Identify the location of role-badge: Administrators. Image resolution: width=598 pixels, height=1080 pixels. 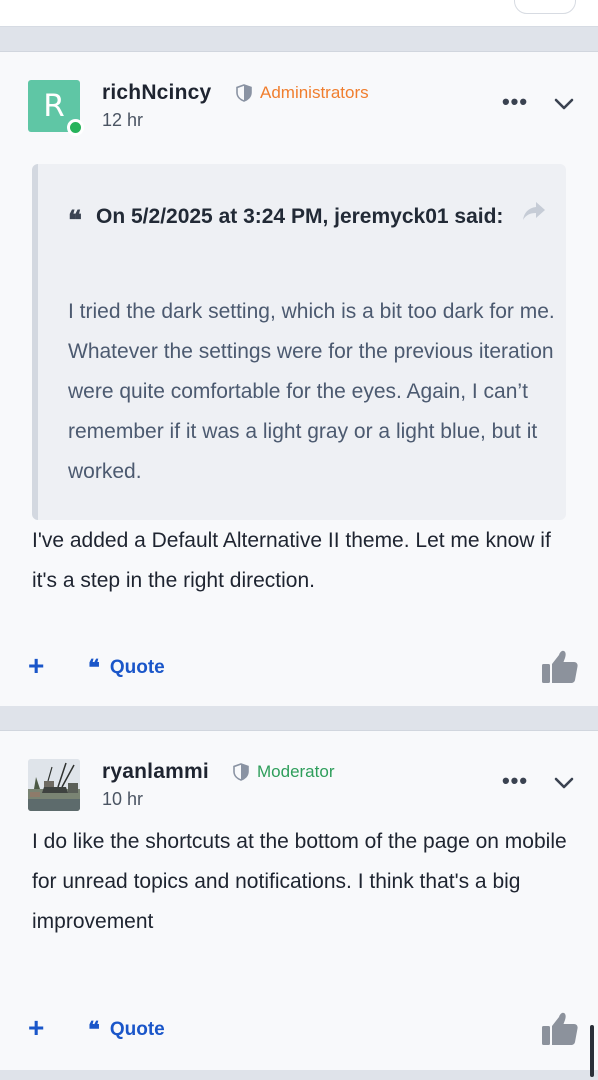
(302, 93).